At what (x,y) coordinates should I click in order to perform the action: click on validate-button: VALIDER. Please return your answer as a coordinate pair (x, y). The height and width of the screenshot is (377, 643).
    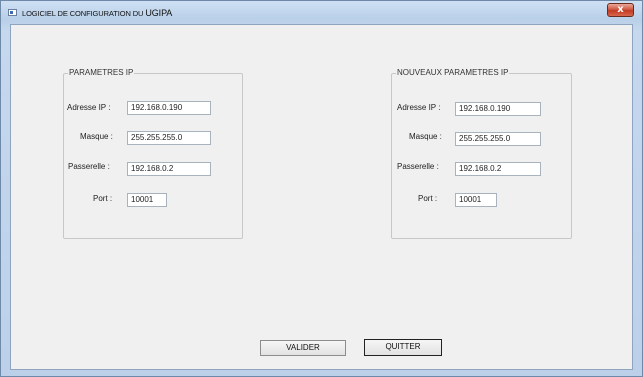
    Looking at the image, I should click on (303, 348).